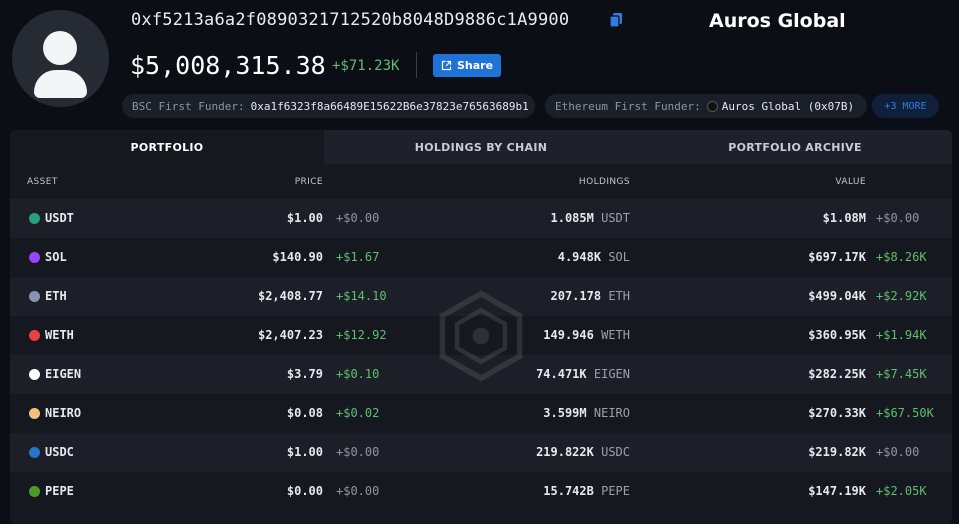 The height and width of the screenshot is (524, 959). What do you see at coordinates (905, 106) in the screenshot?
I see `more-funders-button: +3 MORE` at bounding box center [905, 106].